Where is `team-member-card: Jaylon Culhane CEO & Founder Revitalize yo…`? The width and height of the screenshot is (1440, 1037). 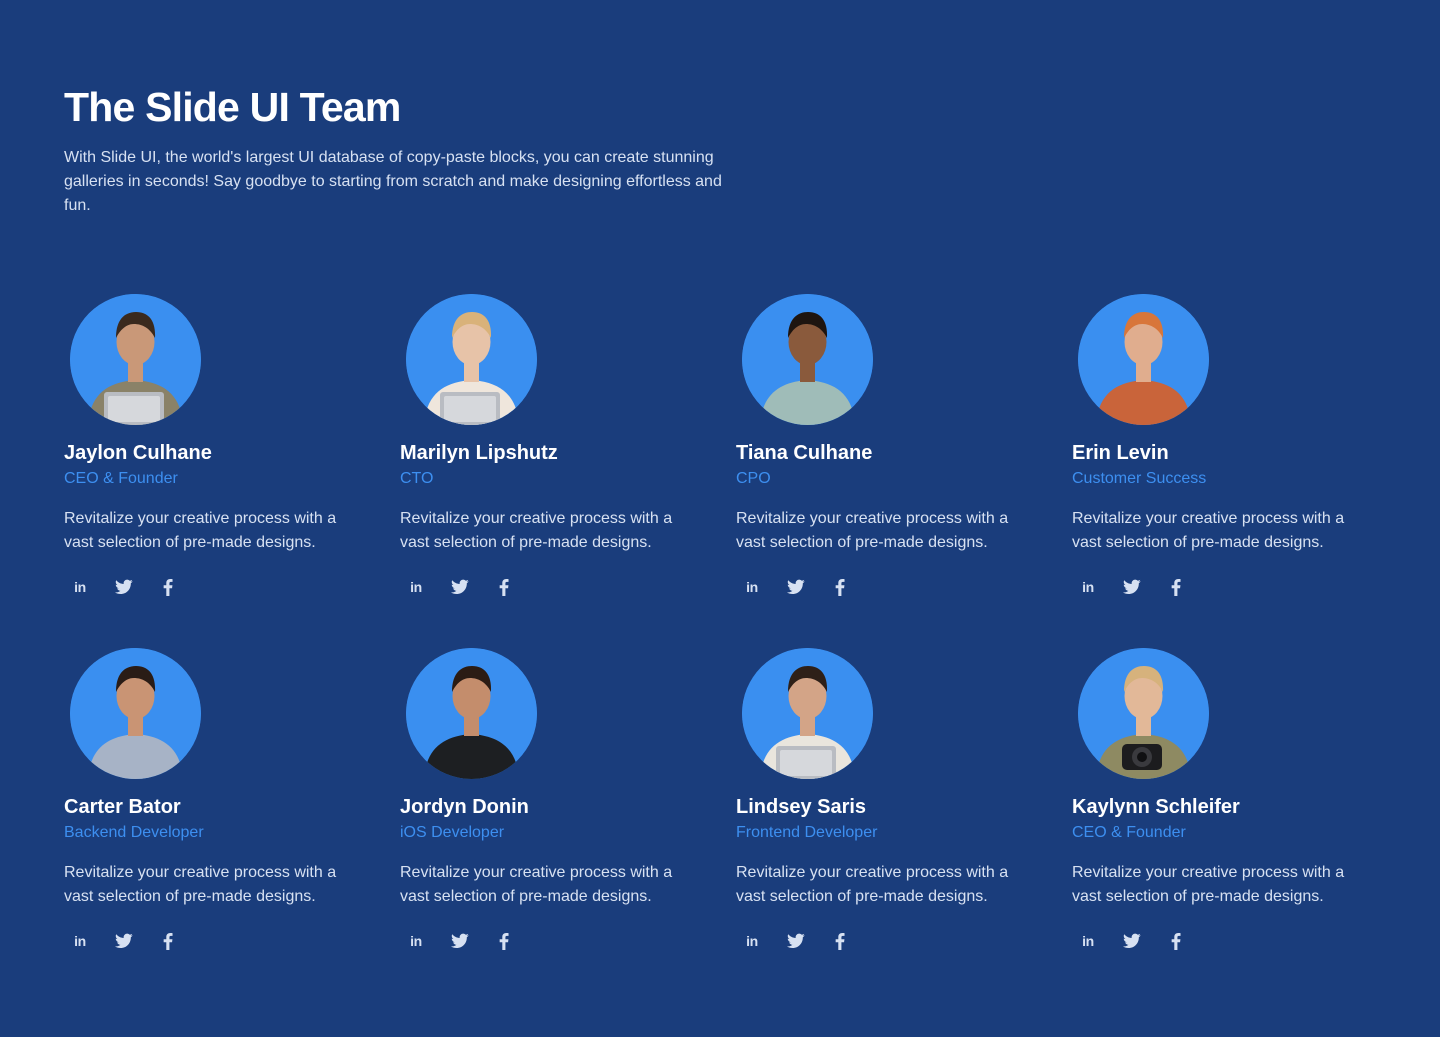 team-member-card: Jaylon Culhane CEO & Founder Revitalize yo… is located at coordinates (232, 455).